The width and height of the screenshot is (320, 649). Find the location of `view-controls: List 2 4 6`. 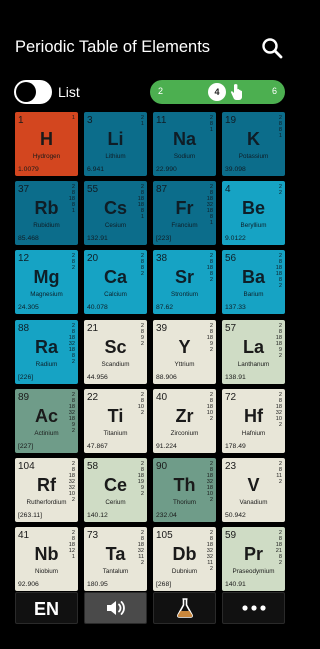

view-controls: List 2 4 6 is located at coordinates (150, 93).